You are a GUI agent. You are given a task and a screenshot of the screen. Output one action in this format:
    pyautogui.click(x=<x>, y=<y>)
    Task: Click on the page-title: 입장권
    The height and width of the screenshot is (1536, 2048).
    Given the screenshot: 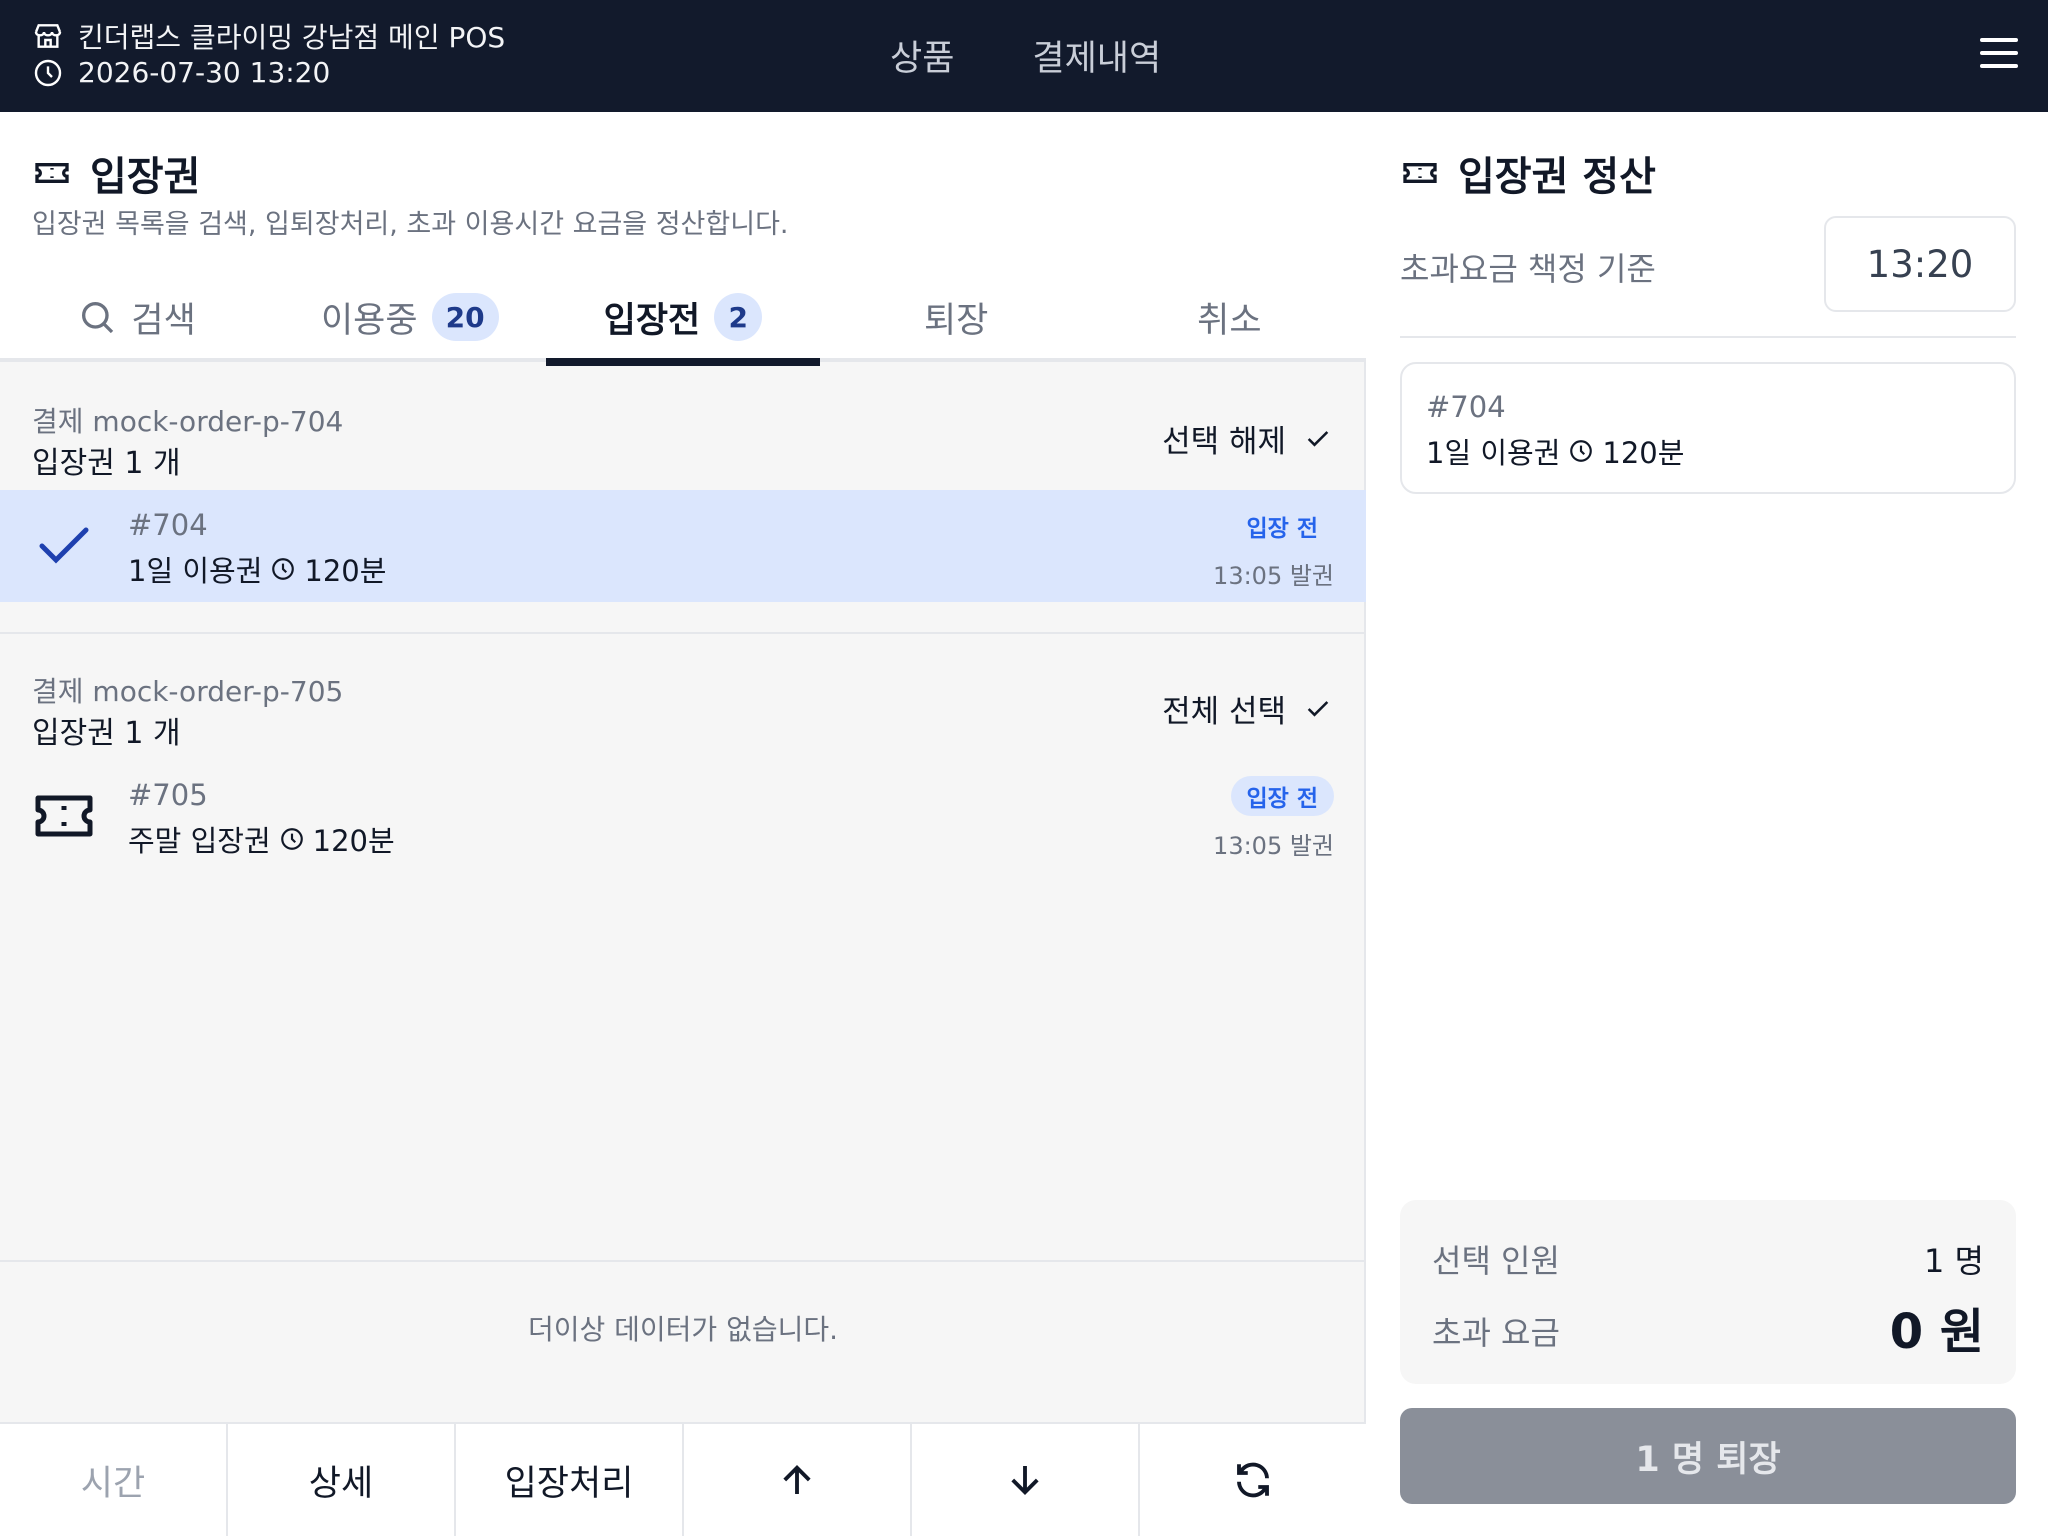 What is the action you would take?
    pyautogui.click(x=116, y=173)
    